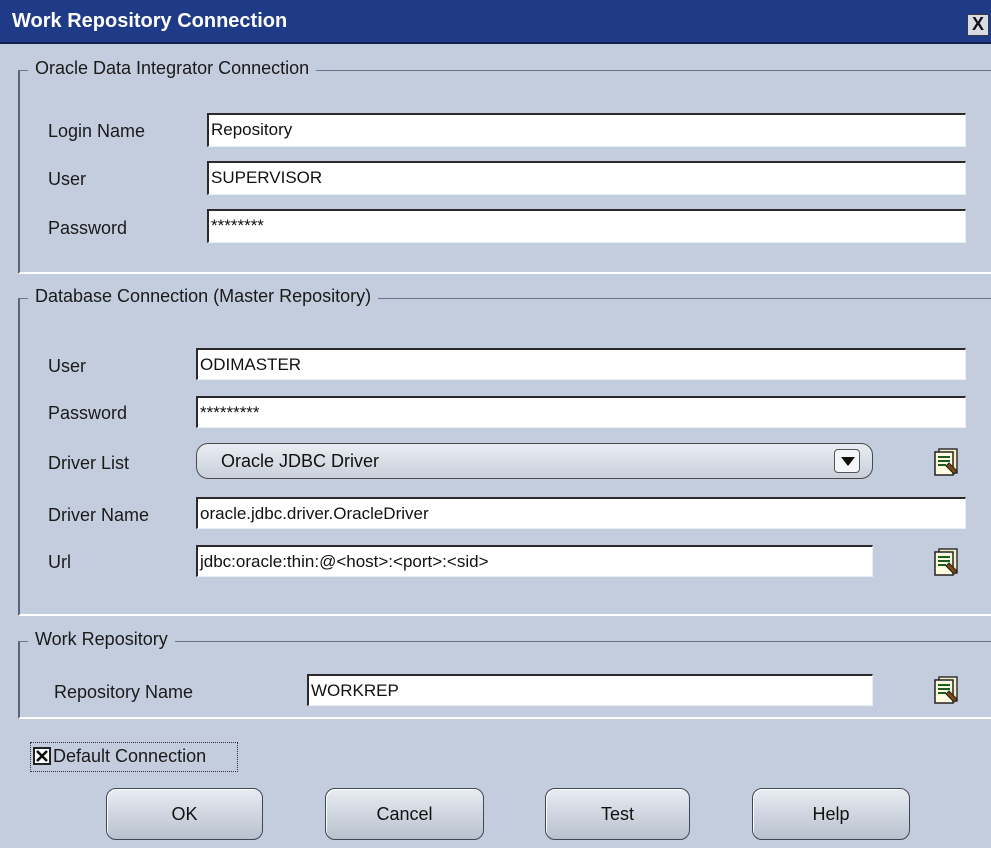 The width and height of the screenshot is (991, 848). What do you see at coordinates (88, 413) in the screenshot?
I see `db-password-label: Password` at bounding box center [88, 413].